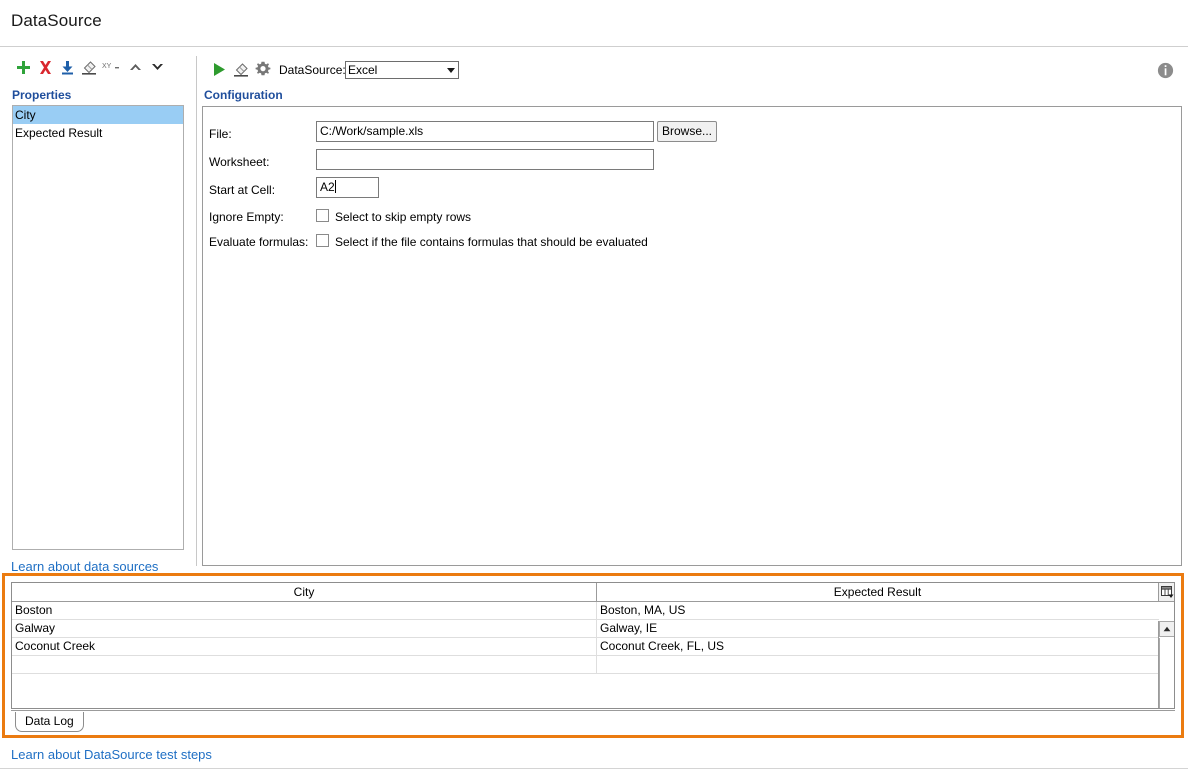 Image resolution: width=1188 pixels, height=773 pixels. I want to click on grid-vertical-scrollbar, so click(1166, 664).